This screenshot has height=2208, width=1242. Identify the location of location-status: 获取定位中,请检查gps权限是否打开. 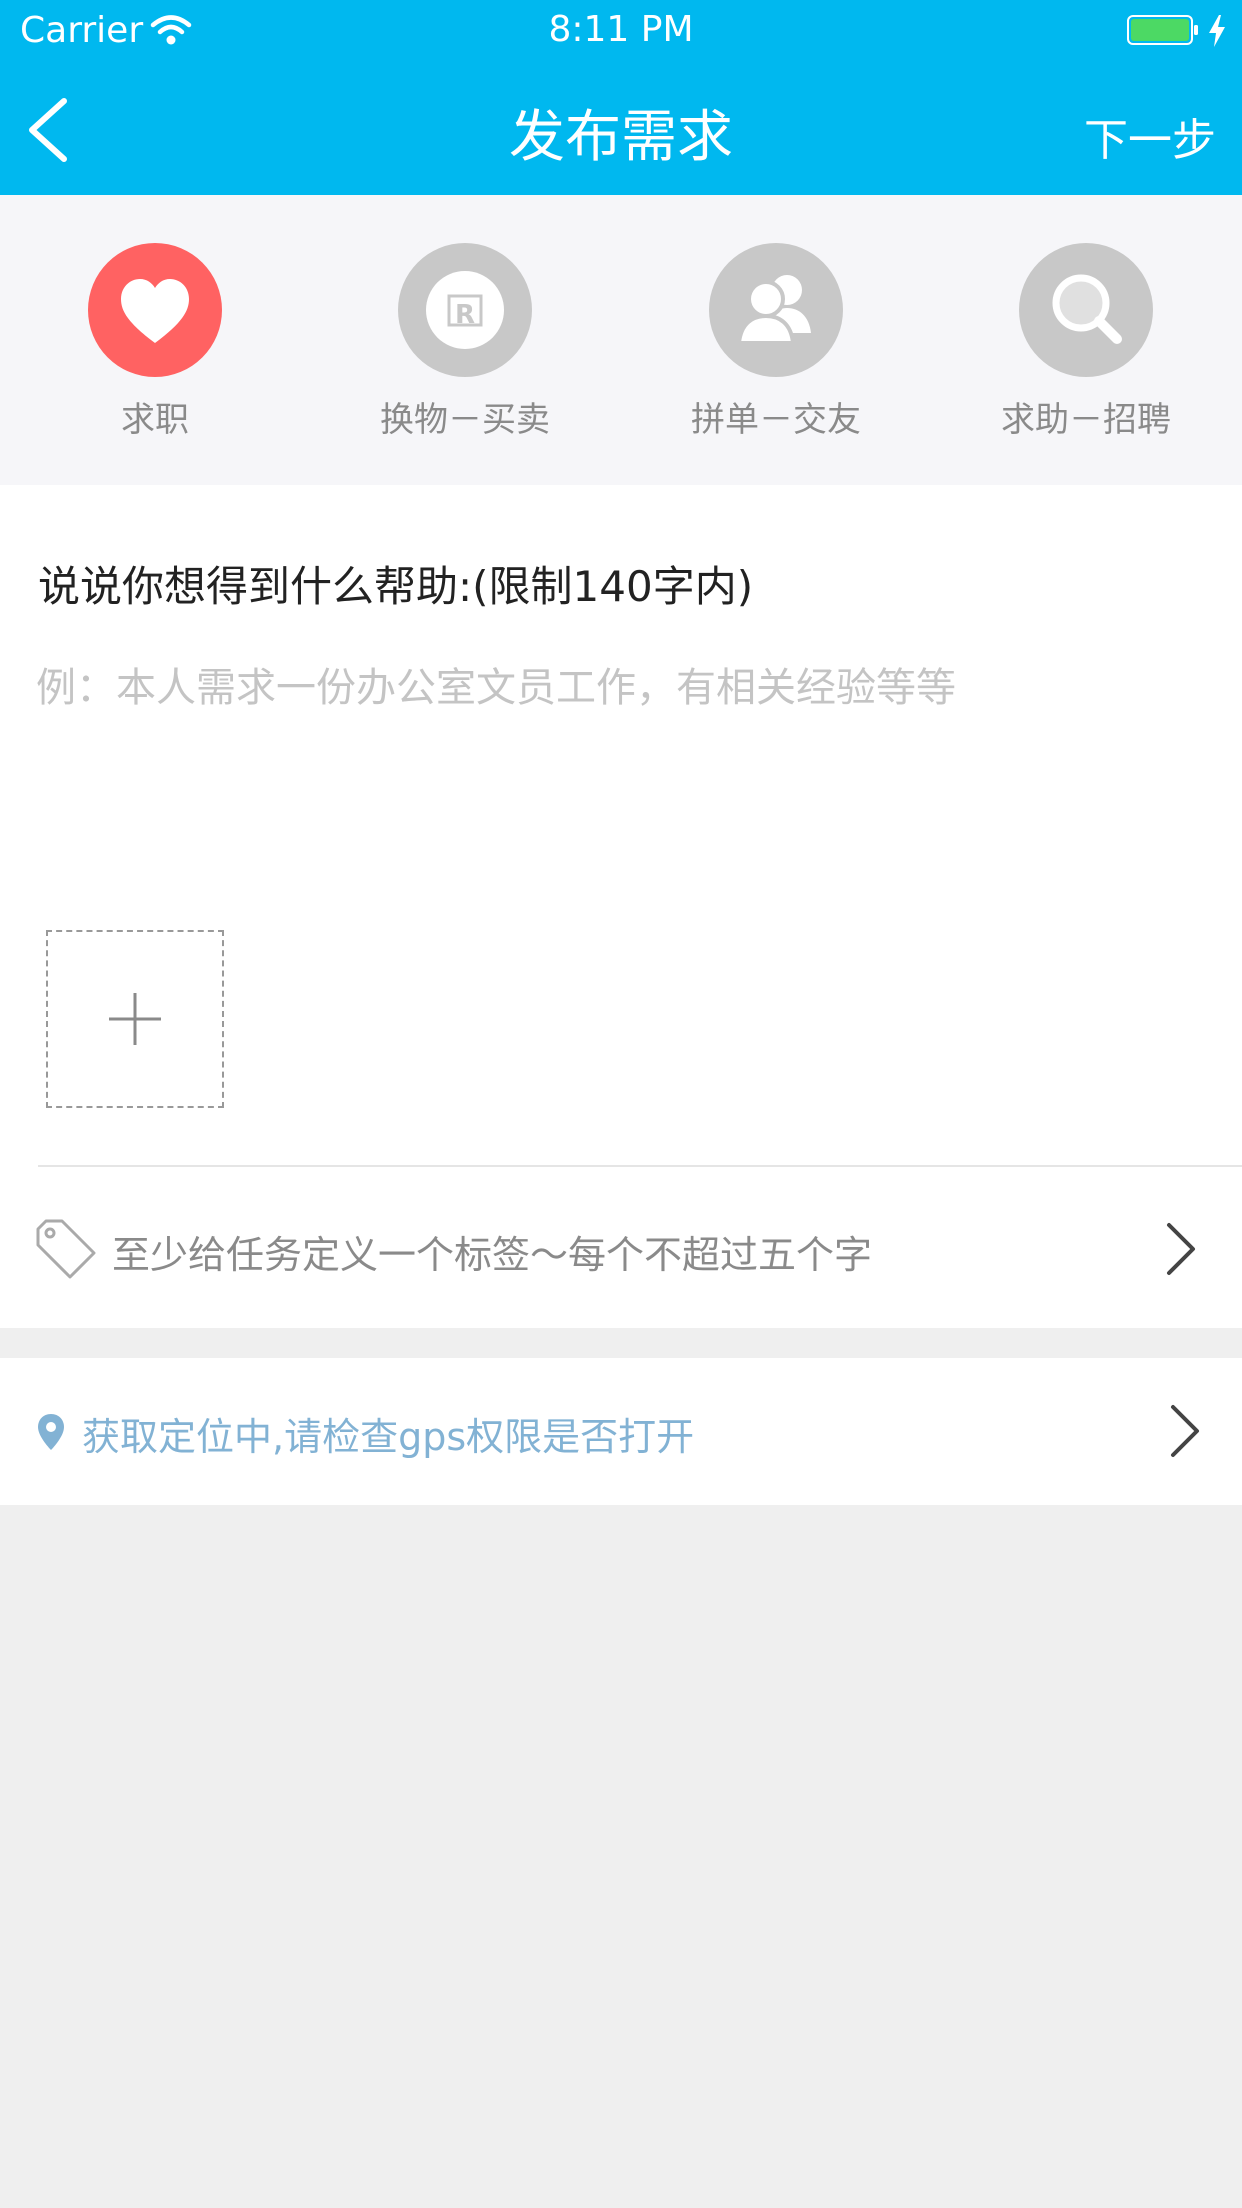
(388, 1437).